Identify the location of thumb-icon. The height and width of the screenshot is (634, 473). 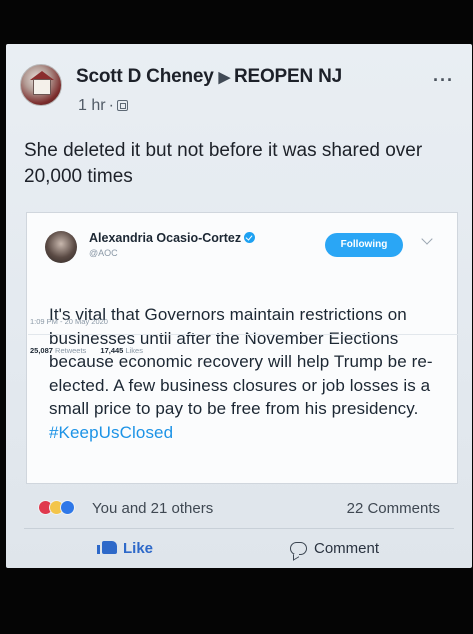
(107, 547).